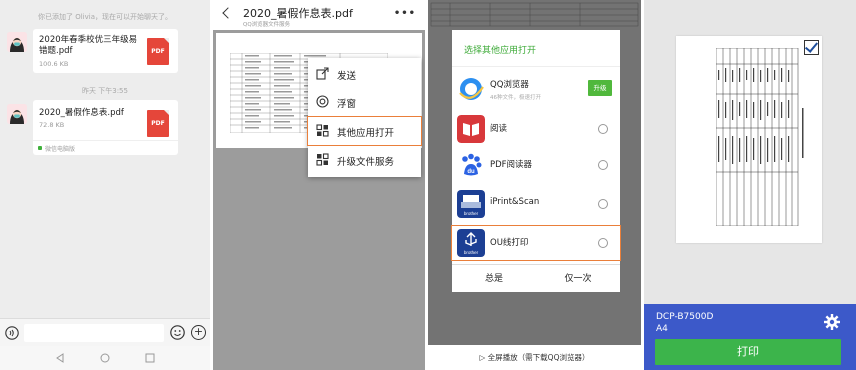 Image resolution: width=856 pixels, height=370 pixels. Describe the element at coordinates (534, 14) in the screenshot. I see `document-preview-image` at that location.